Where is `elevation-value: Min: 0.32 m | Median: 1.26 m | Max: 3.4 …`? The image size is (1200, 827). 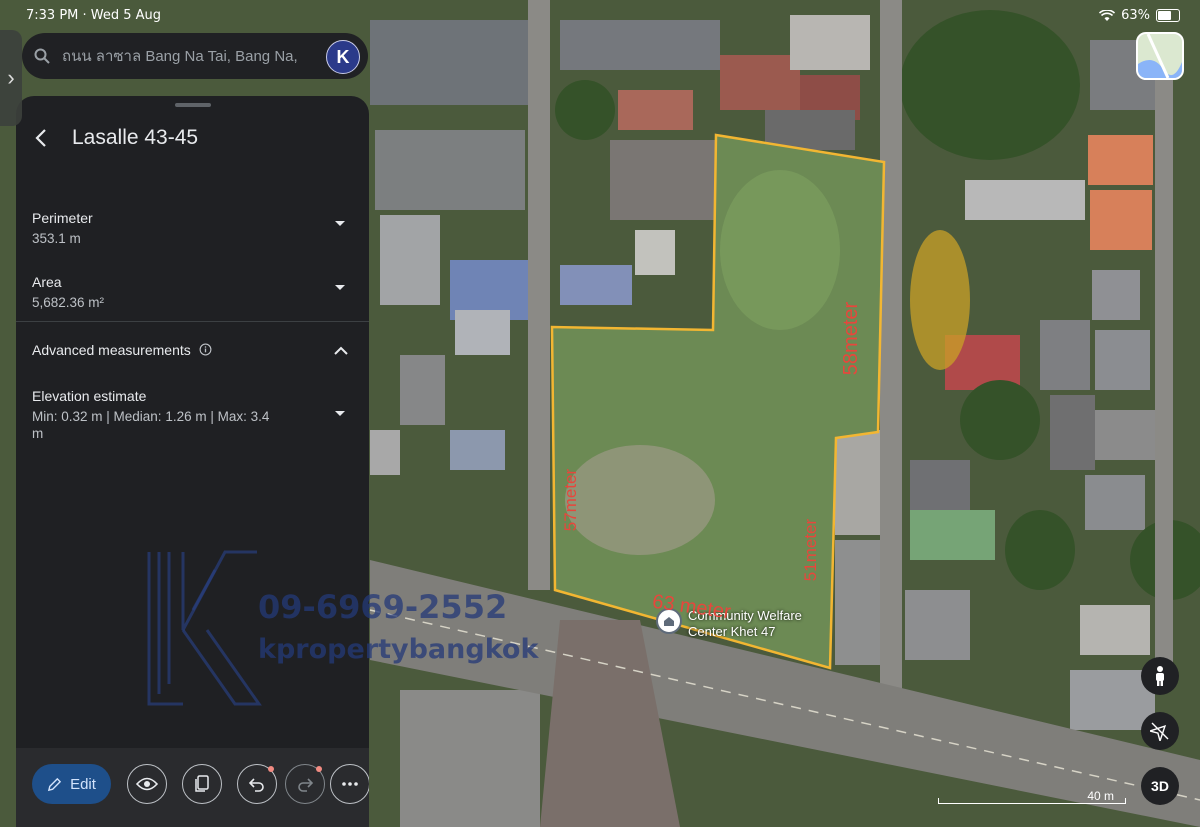
elevation-value: Min: 0.32 m | Median: 1.26 m | Max: 3.4 … is located at coordinates (151, 425).